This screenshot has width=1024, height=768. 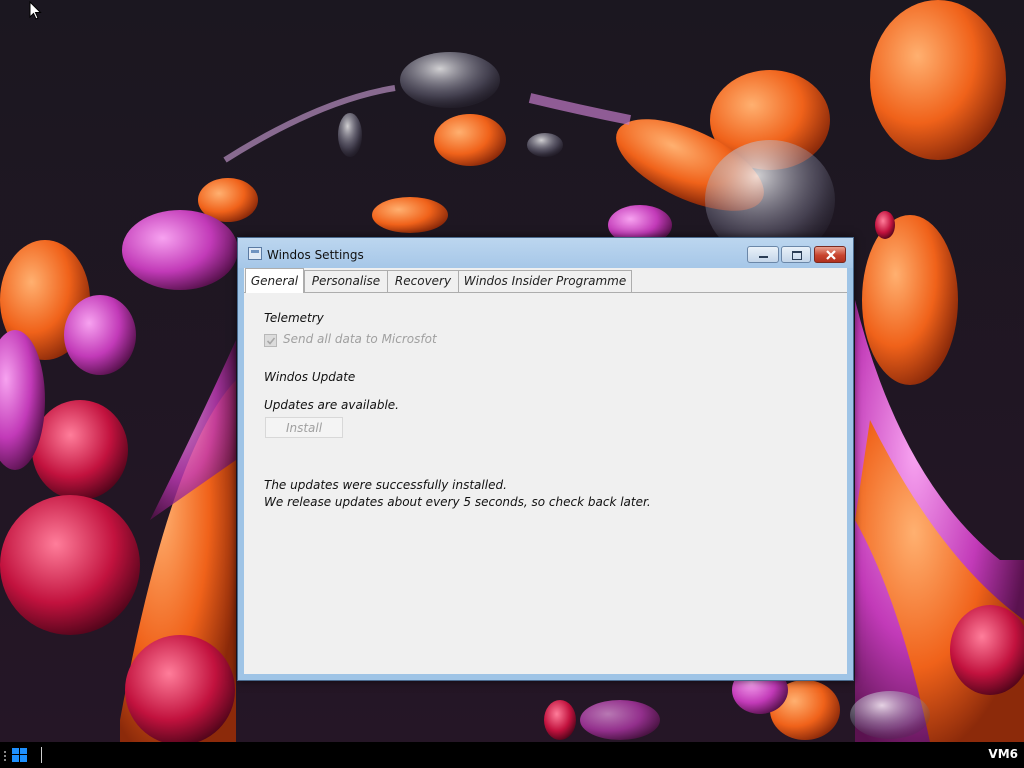 What do you see at coordinates (304, 427) in the screenshot?
I see `install-button: Install` at bounding box center [304, 427].